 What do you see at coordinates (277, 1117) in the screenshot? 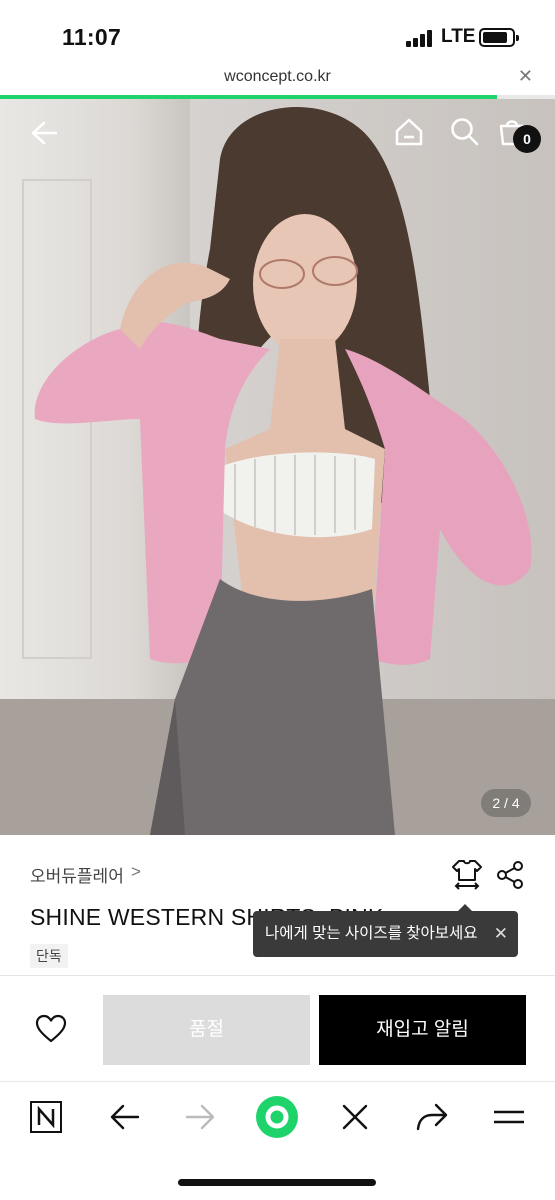
I see `green-dot-icon` at bounding box center [277, 1117].